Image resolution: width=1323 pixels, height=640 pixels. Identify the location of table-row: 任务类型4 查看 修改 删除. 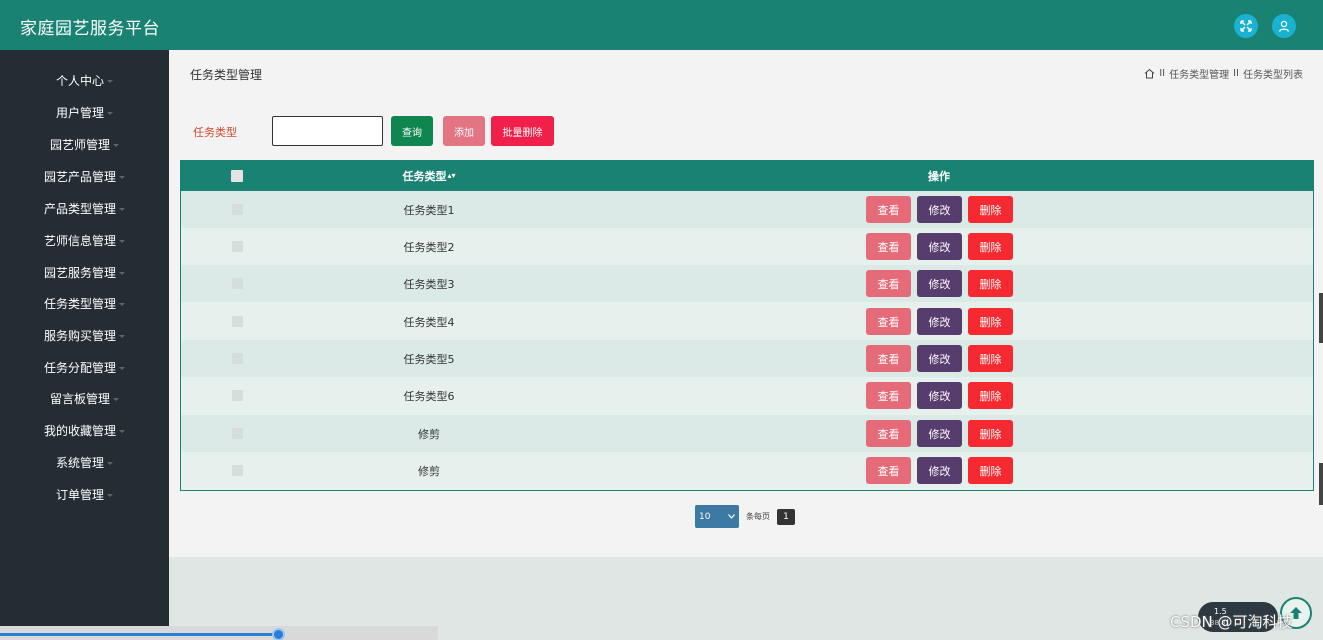
(747, 321).